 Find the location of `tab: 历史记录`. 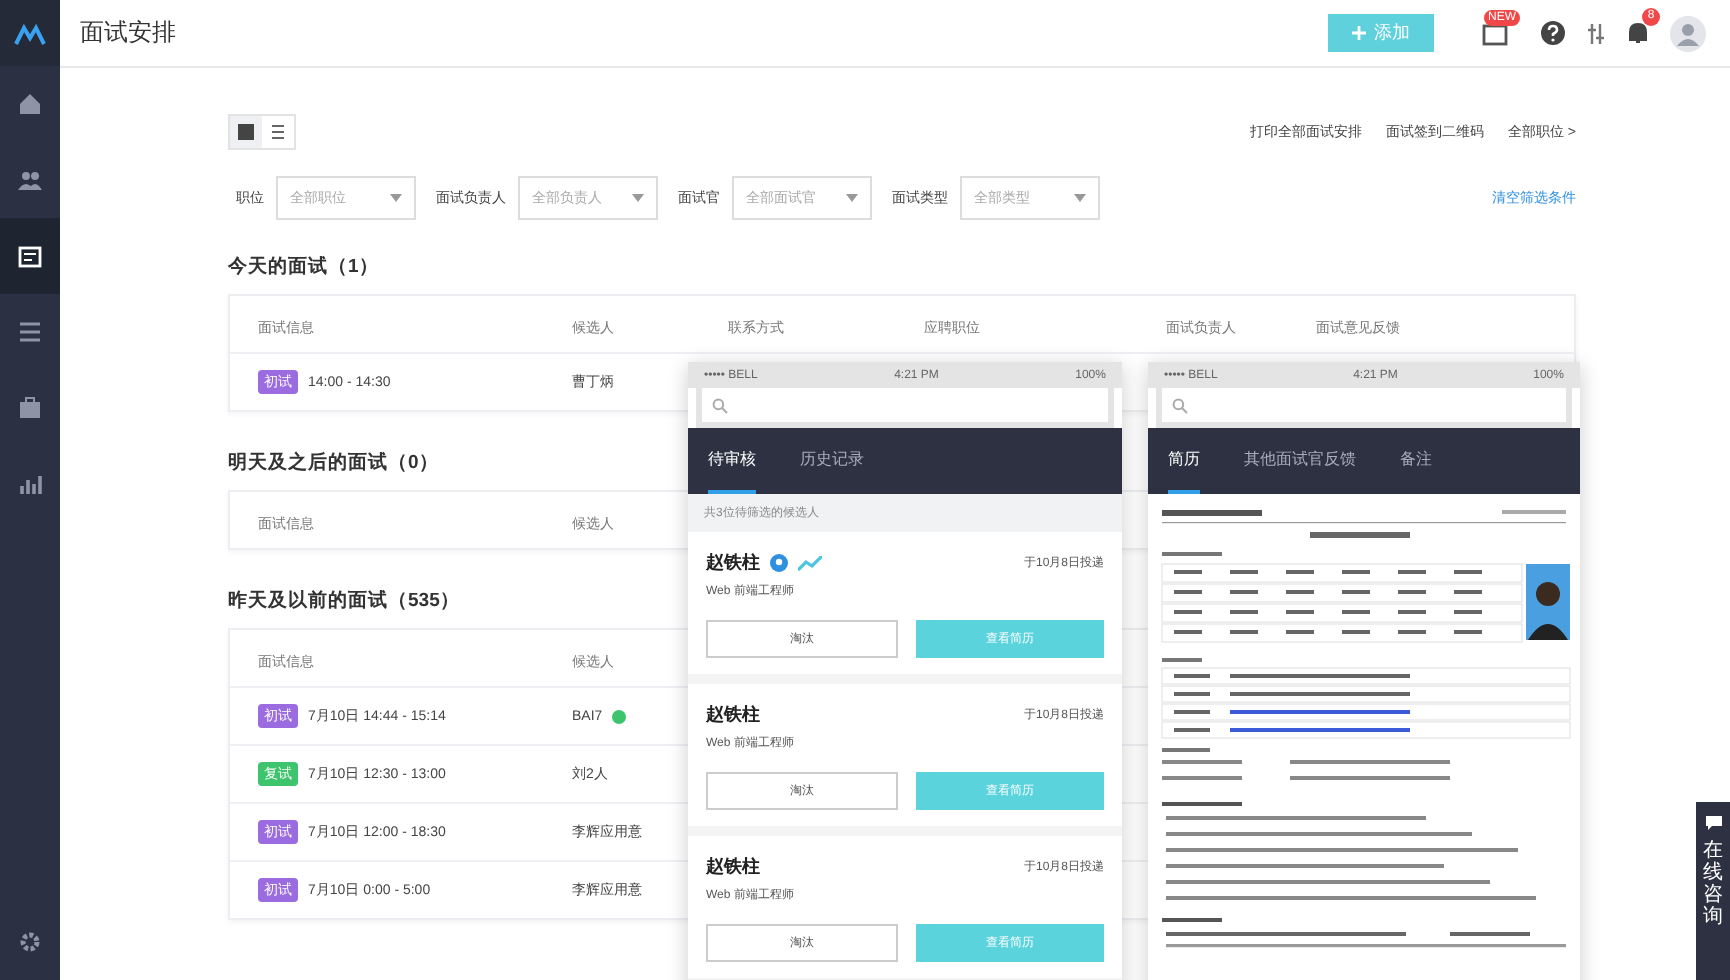

tab: 历史记录 is located at coordinates (832, 471).